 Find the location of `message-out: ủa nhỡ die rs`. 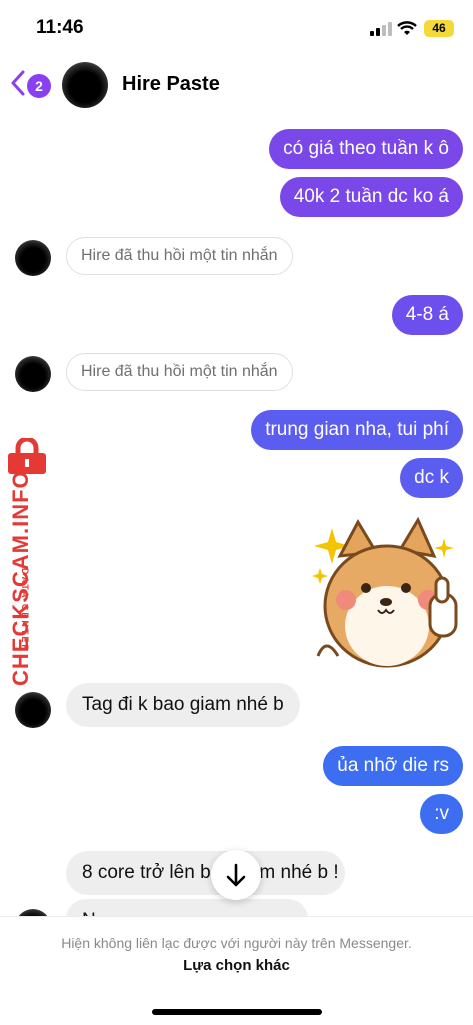

message-out: ủa nhỡ die rs is located at coordinates (393, 766).